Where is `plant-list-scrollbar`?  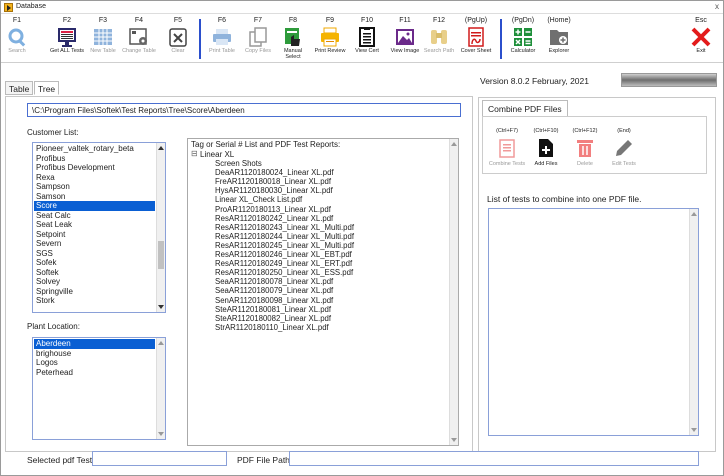
plant-list-scrollbar is located at coordinates (160, 388).